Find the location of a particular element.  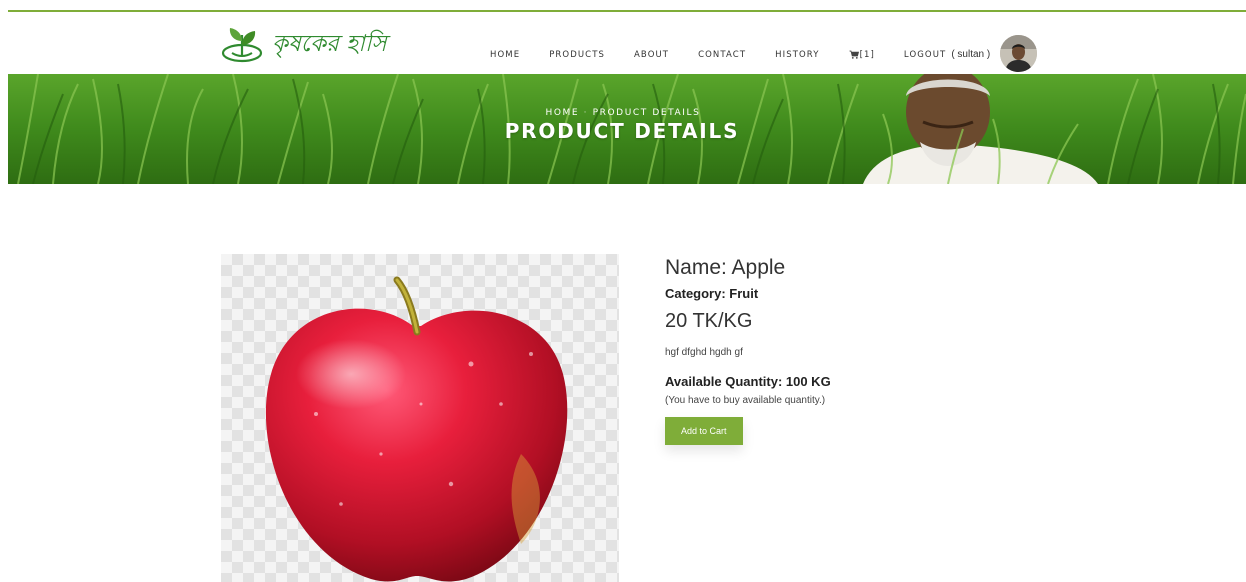

nav-home: HOME is located at coordinates (505, 55).